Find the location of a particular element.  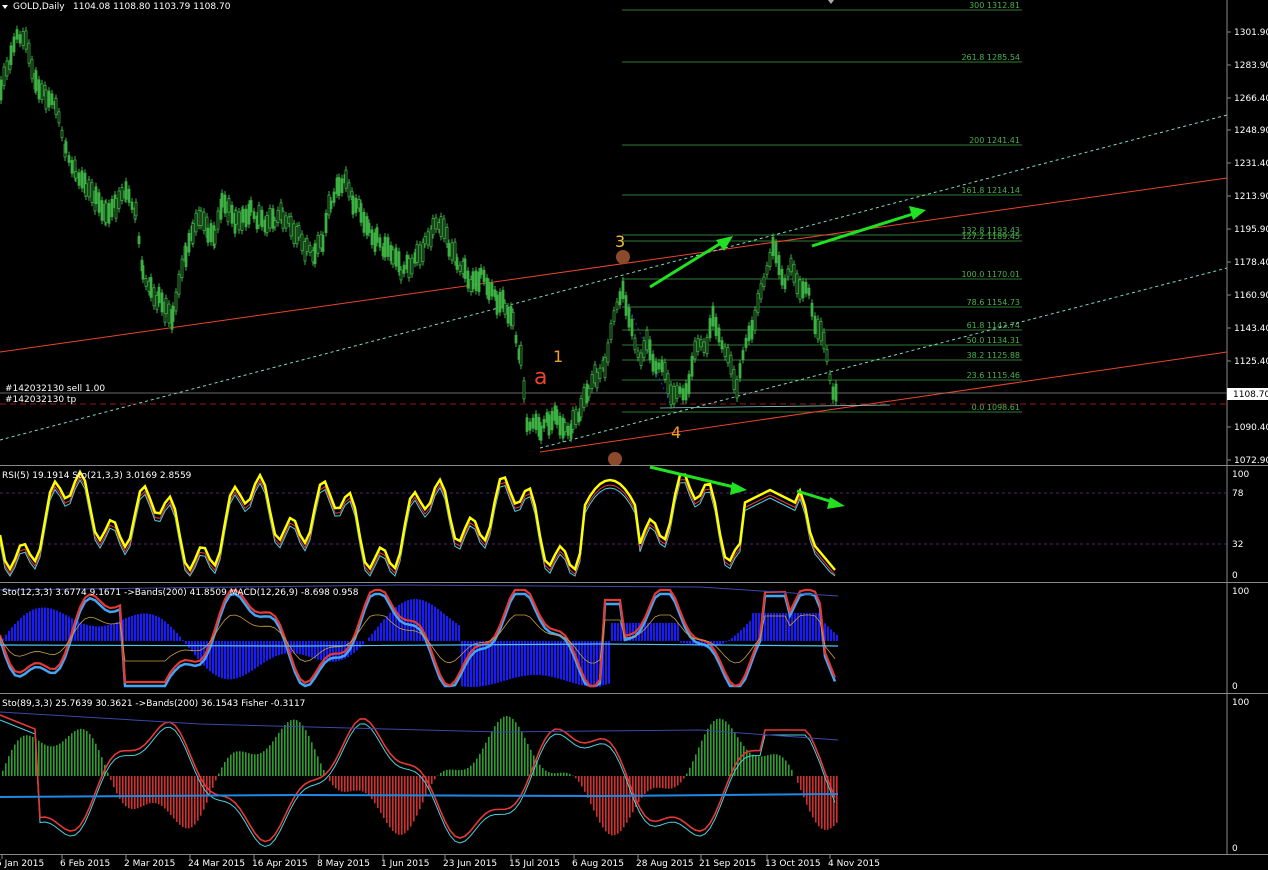

wave-1-label: 1 is located at coordinates (558, 356).